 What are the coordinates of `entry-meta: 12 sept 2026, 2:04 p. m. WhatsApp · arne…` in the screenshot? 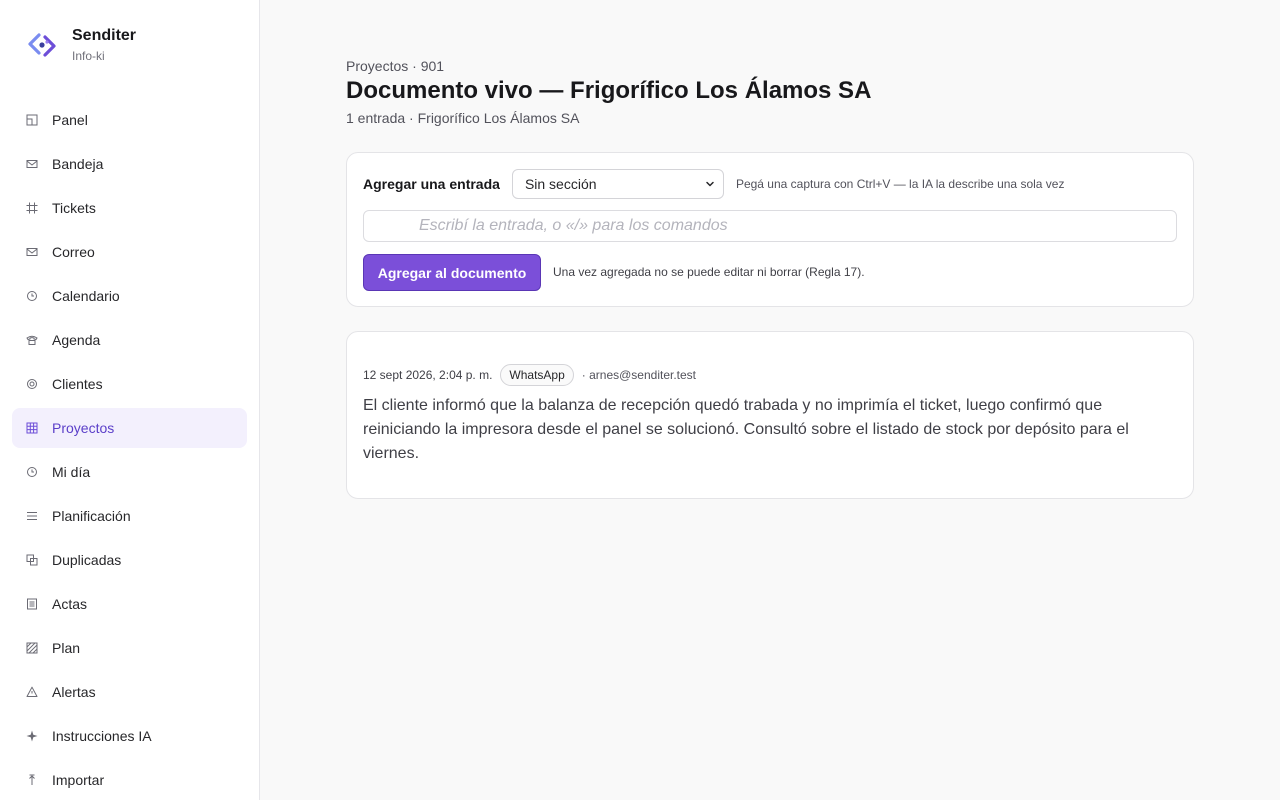 It's located at (529, 375).